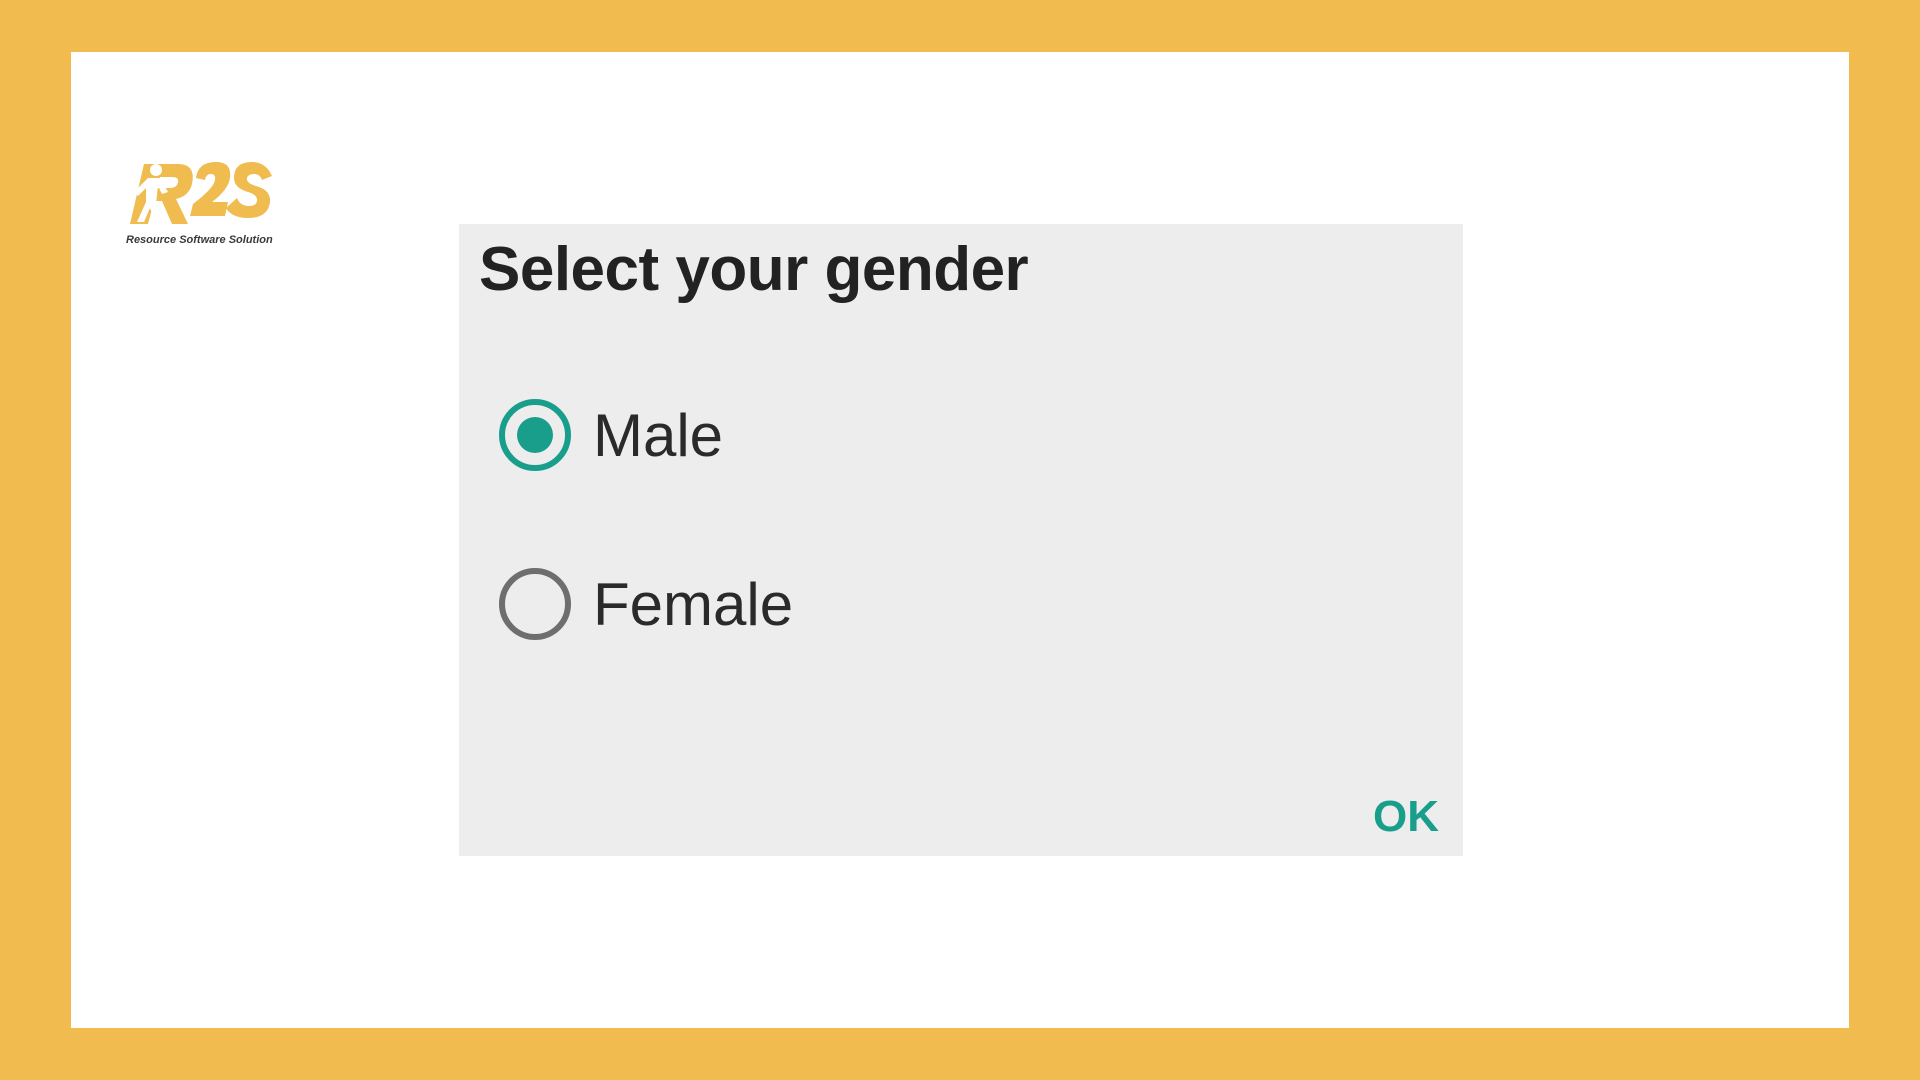  I want to click on radio-checked-icon, so click(535, 435).